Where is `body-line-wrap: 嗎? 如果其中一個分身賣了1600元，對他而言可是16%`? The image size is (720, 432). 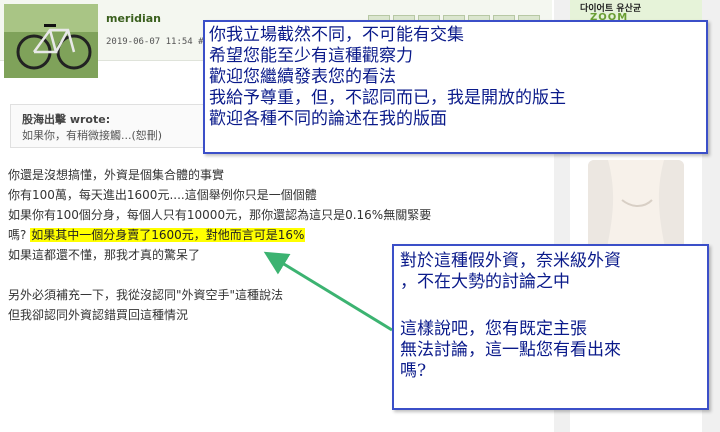
body-line-wrap: 嗎? 如果其中一個分身賣了1600元，對他而言可是16% is located at coordinates (157, 234).